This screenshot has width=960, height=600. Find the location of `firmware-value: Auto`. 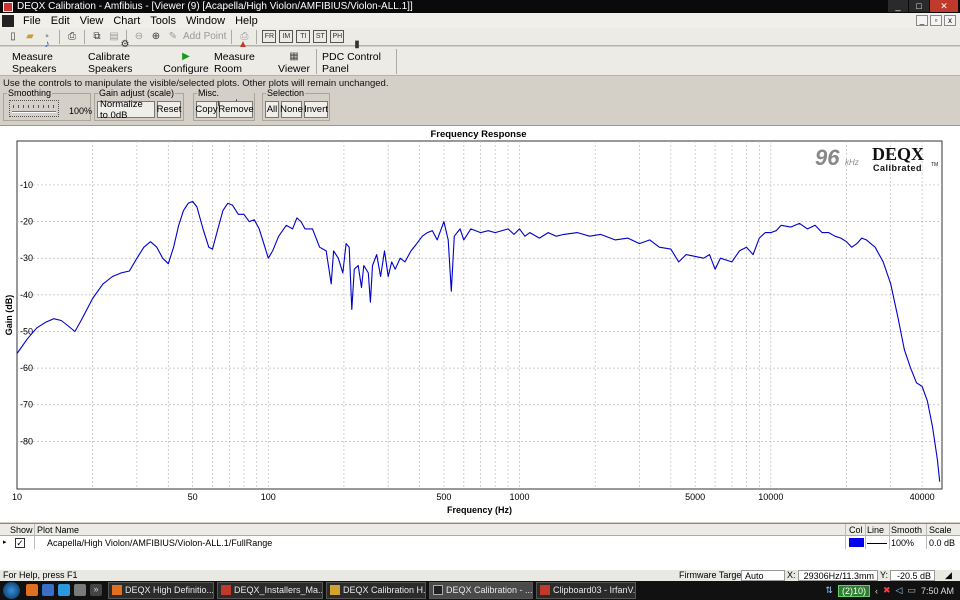

firmware-value: Auto is located at coordinates (763, 575).